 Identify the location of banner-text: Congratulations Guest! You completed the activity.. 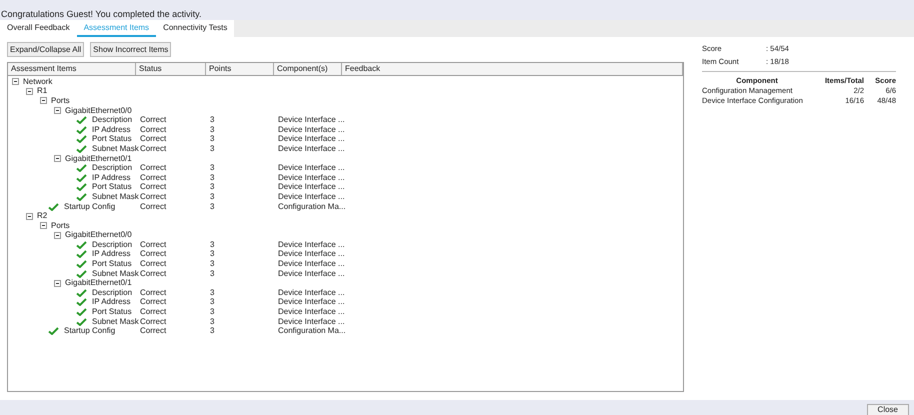
(101, 14).